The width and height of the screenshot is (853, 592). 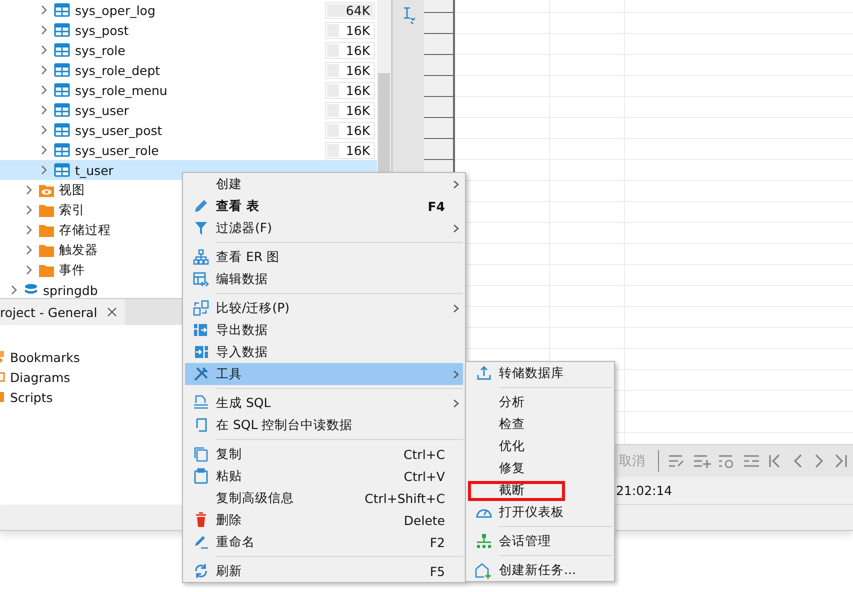 I want to click on status-time: 21:02:14, so click(x=644, y=490).